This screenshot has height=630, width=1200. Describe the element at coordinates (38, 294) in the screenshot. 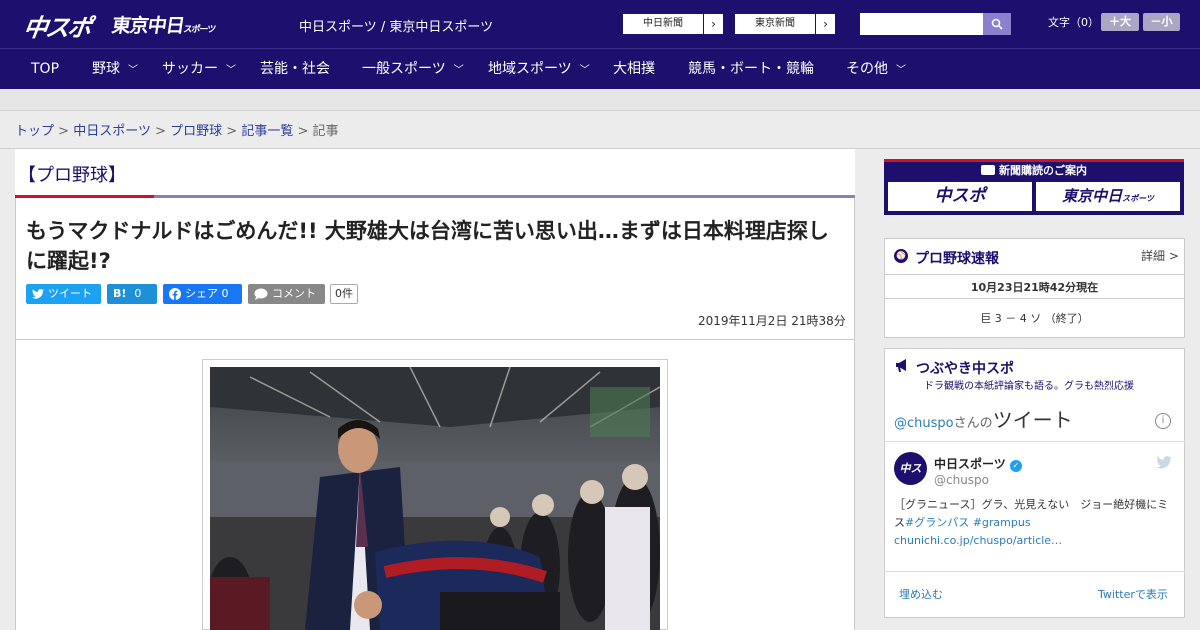

I see `twitter-bird-icon` at that location.